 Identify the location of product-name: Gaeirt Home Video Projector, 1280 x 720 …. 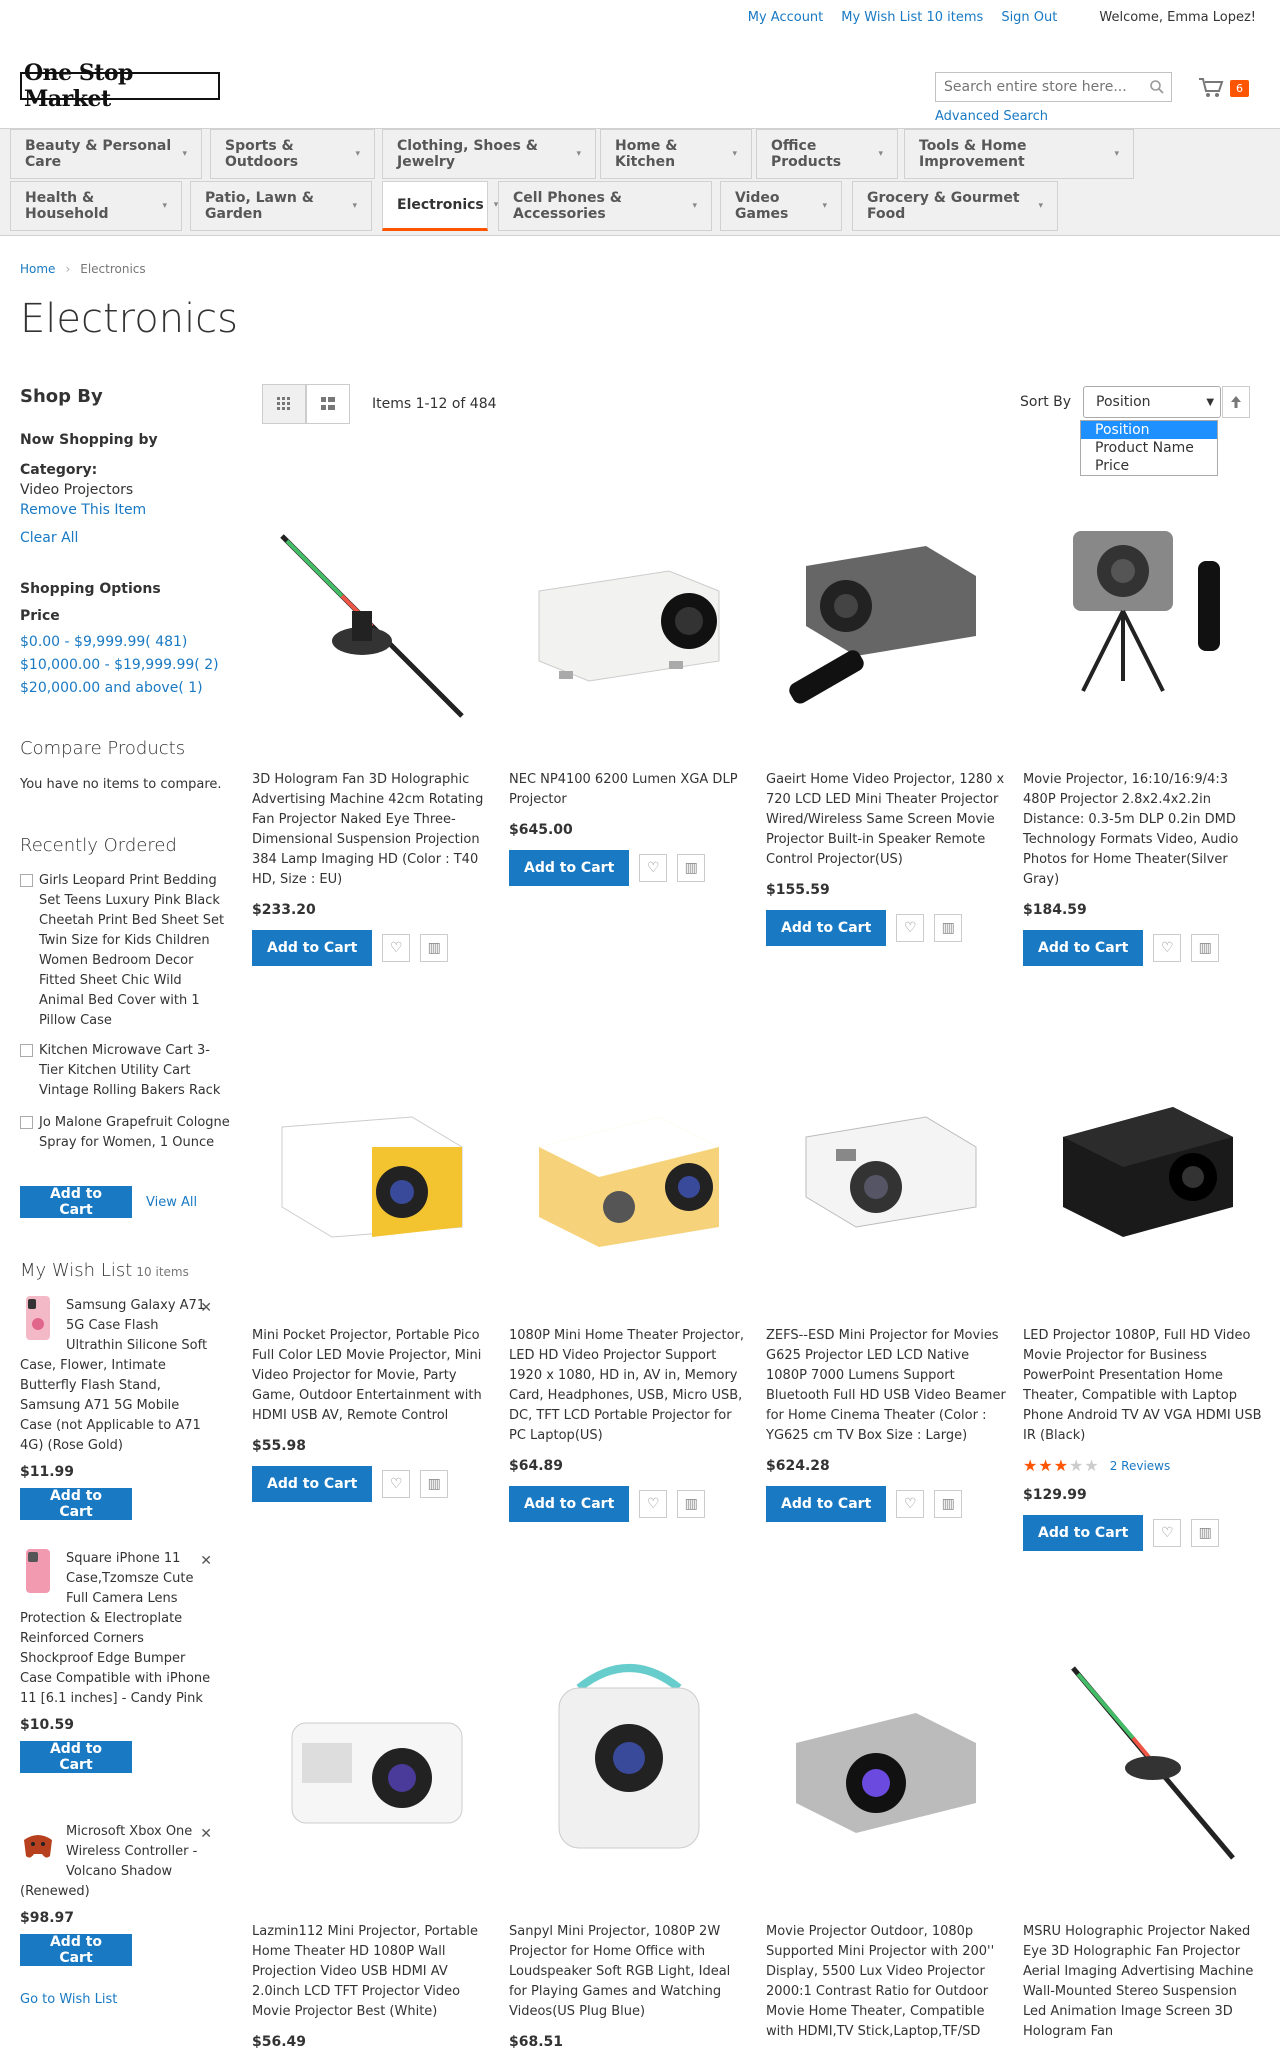
(886, 820).